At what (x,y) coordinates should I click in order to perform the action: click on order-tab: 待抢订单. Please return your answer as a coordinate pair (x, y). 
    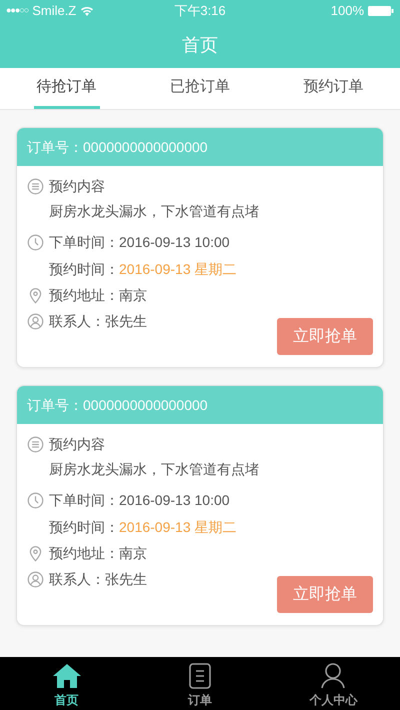
    Looking at the image, I should click on (67, 88).